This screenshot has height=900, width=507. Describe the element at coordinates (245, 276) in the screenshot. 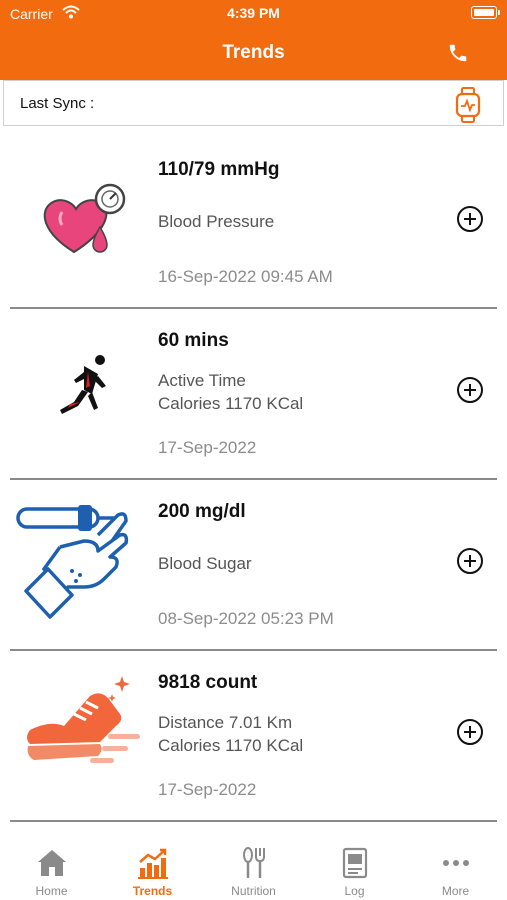

I see `card-date: 16-Sep-2022 09:45 AM` at that location.